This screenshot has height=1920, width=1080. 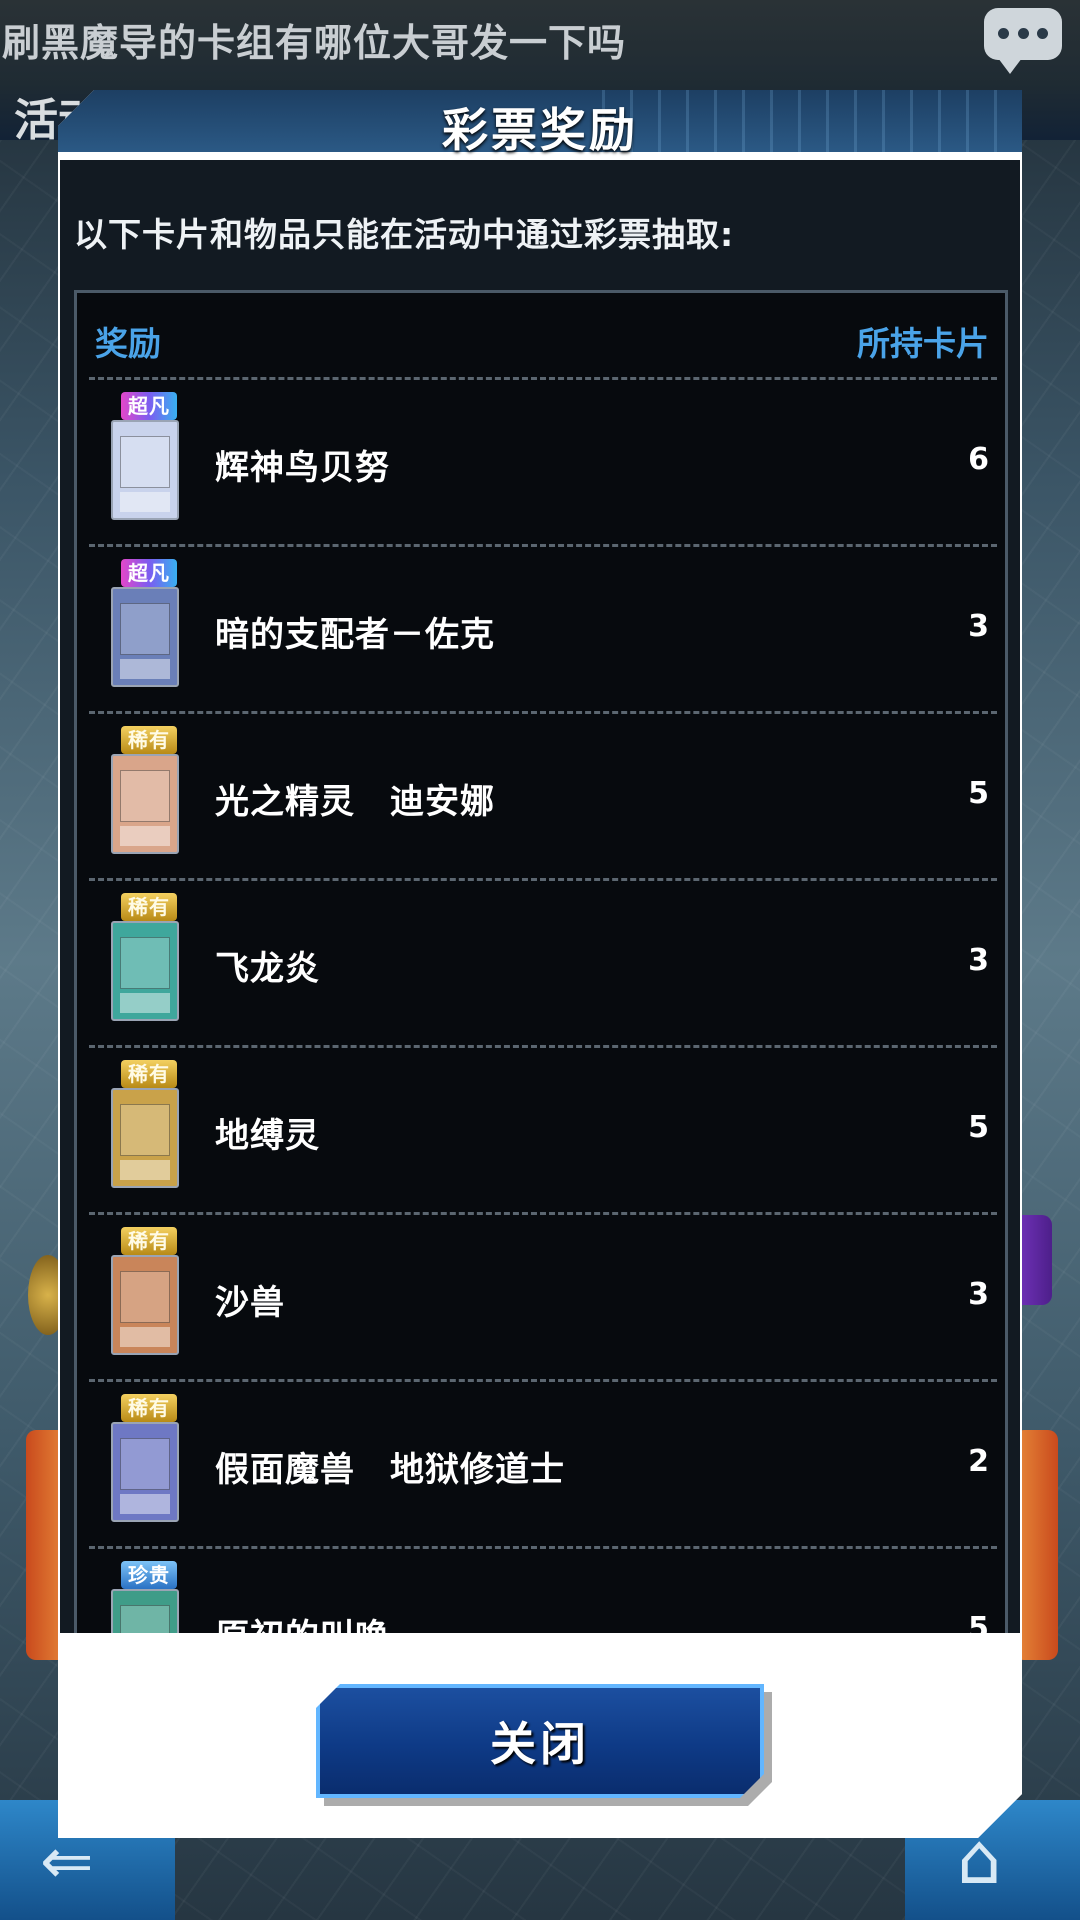 I want to click on close-button-label: 关闭, so click(x=540, y=1744).